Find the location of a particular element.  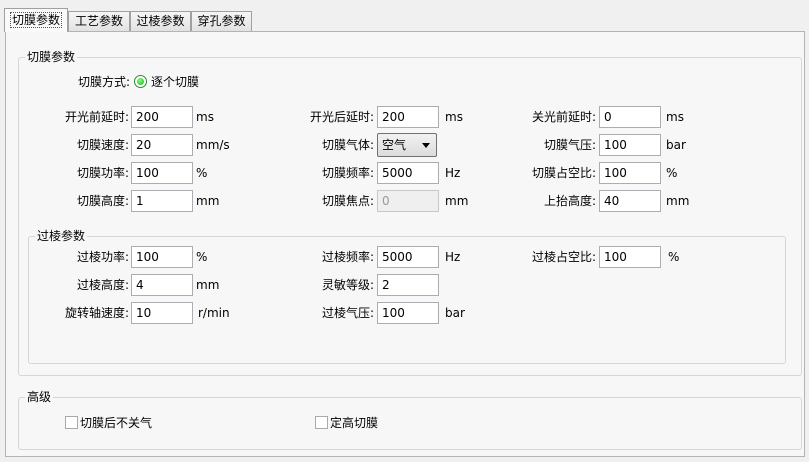

tab-label: 过棱参数 is located at coordinates (160, 21).